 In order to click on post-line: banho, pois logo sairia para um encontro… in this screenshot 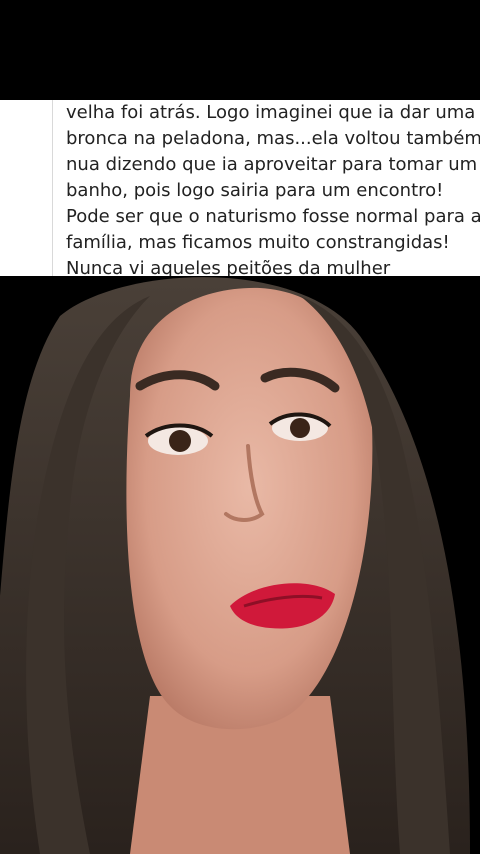, I will do `click(255, 190)`.